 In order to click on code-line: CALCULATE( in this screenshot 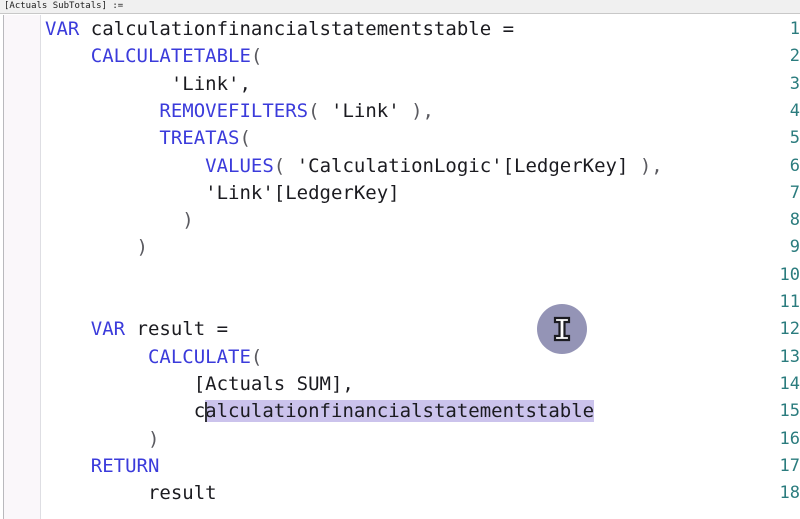, I will do `click(422, 357)`.